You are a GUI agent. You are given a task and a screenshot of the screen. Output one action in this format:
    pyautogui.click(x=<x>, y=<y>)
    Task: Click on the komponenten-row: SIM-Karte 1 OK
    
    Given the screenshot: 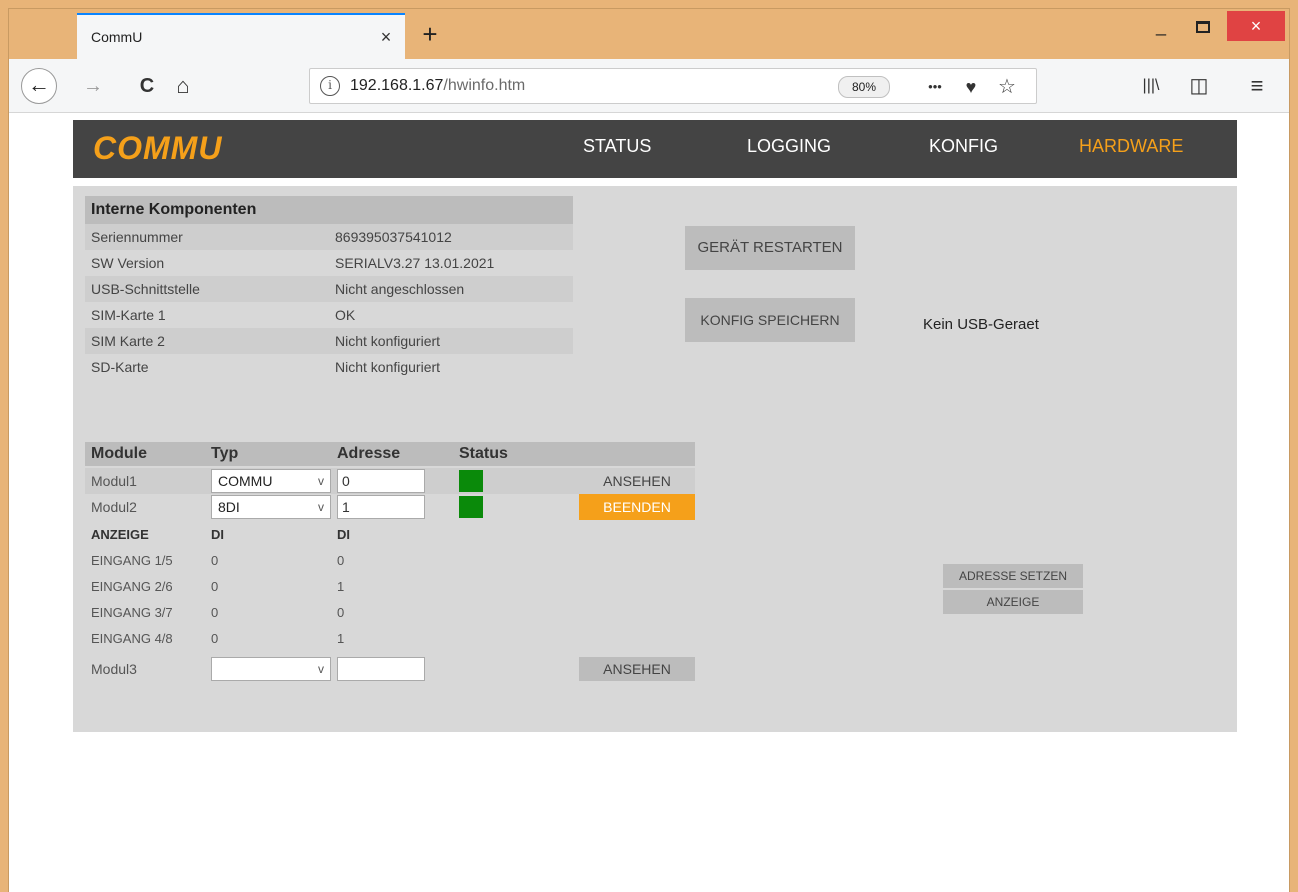 What is the action you would take?
    pyautogui.click(x=329, y=315)
    